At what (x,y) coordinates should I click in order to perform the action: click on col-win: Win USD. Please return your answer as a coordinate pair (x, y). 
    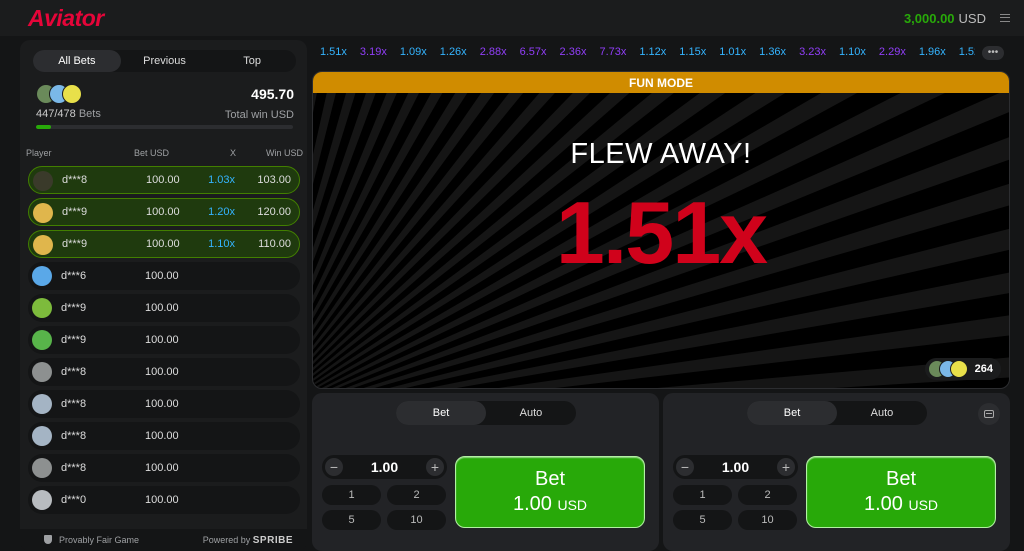
    Looking at the image, I should click on (284, 153).